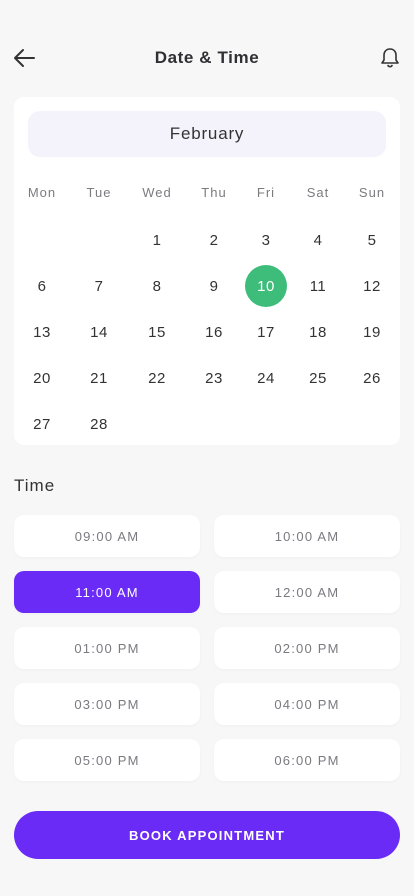 The height and width of the screenshot is (896, 414). Describe the element at coordinates (107, 648) in the screenshot. I see `time-slot: 01:00 PM` at that location.